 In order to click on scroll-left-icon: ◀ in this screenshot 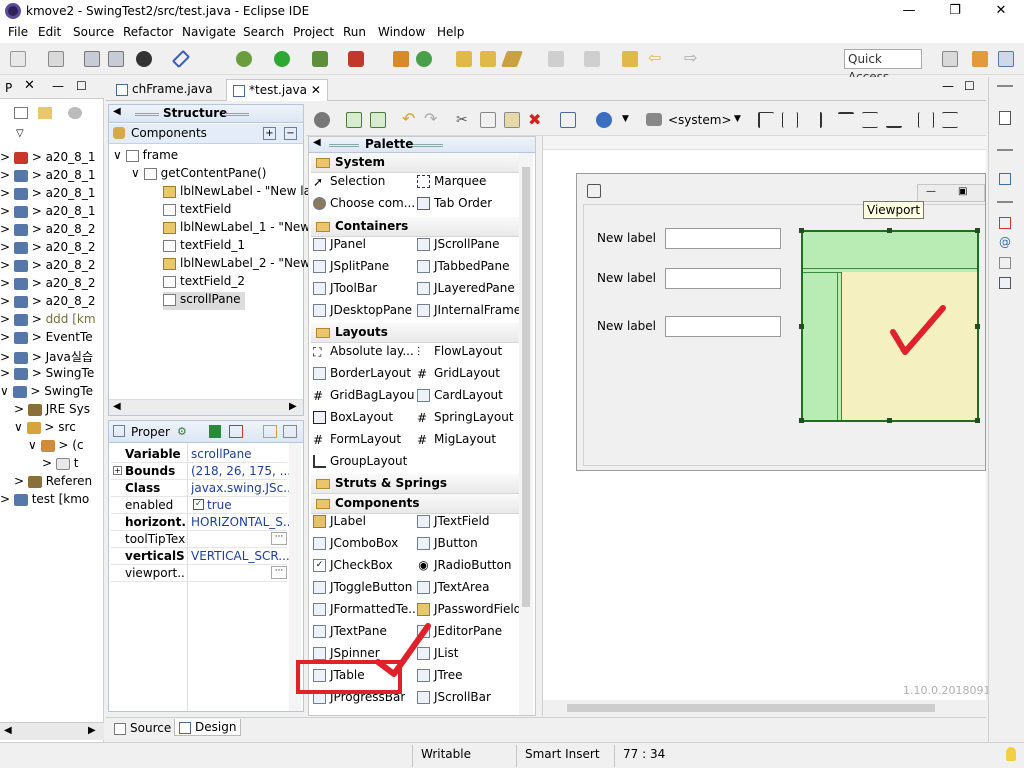, I will do `click(8, 730)`.